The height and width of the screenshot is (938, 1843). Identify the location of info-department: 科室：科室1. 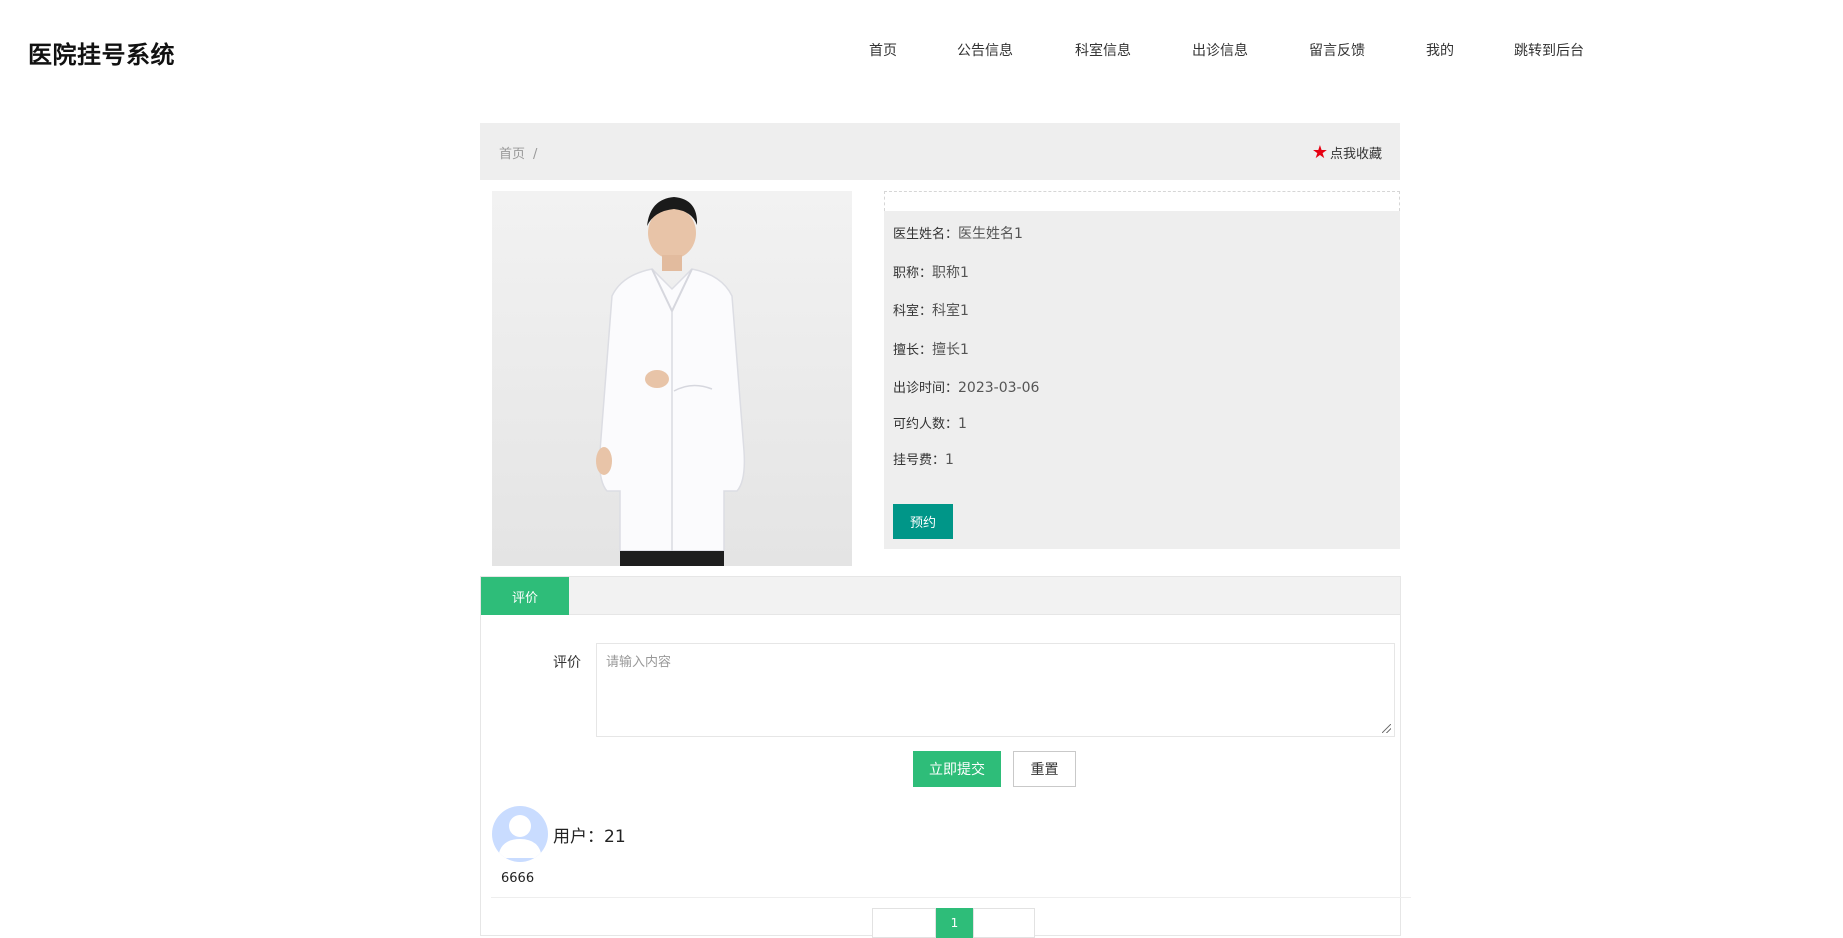
(931, 310).